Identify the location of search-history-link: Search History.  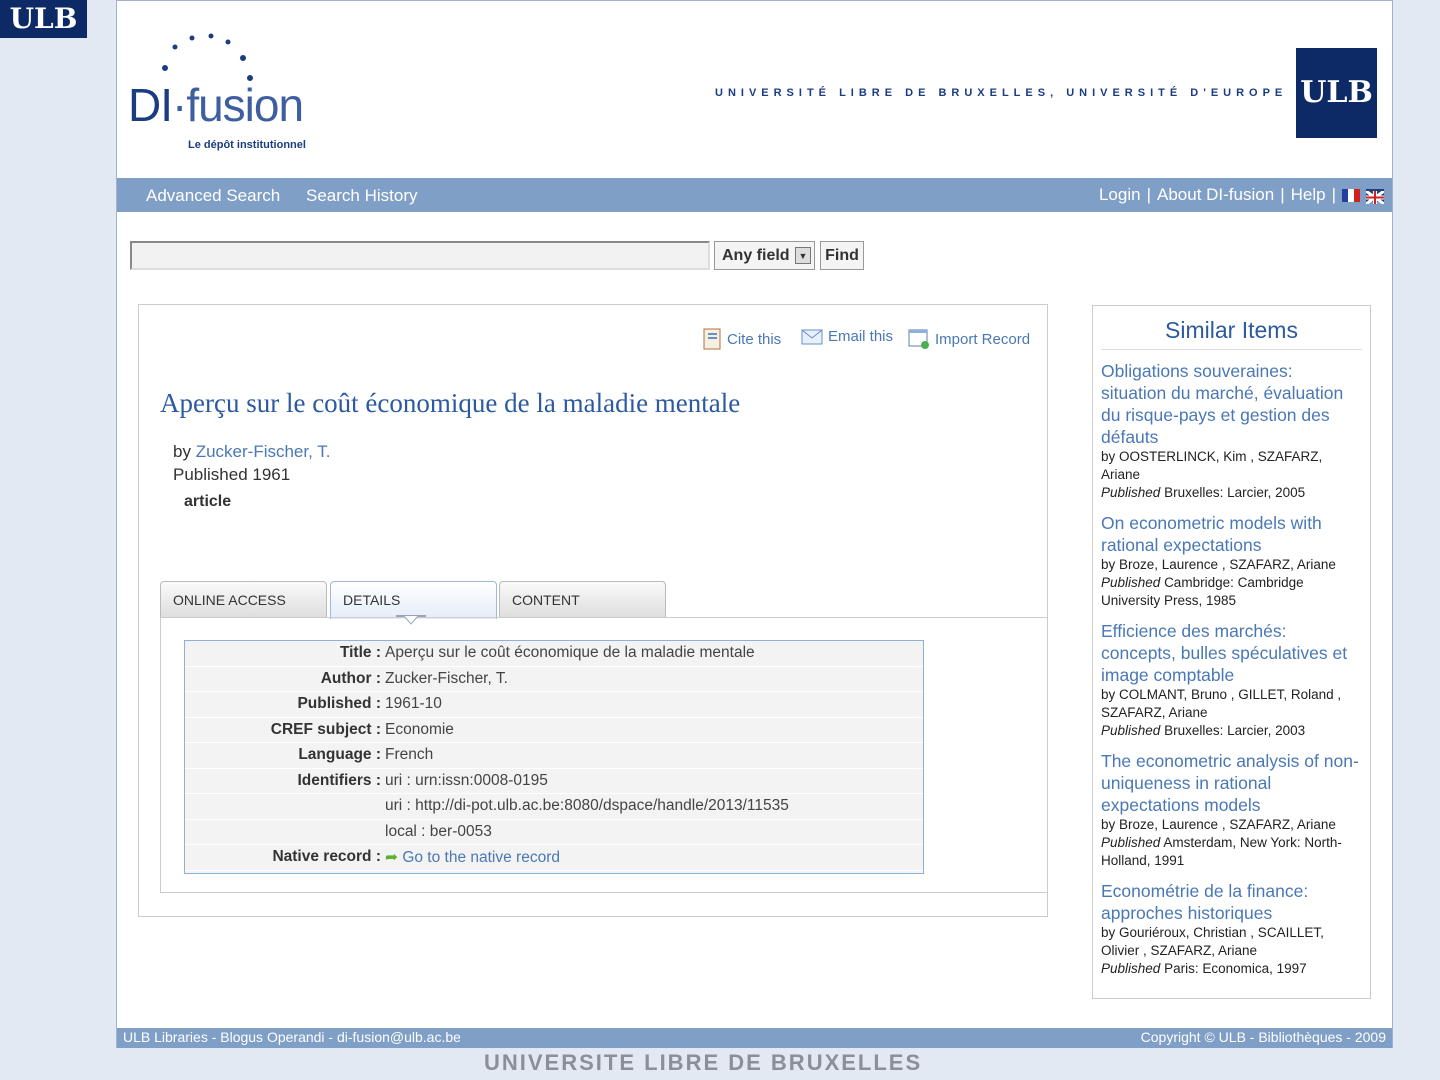
(361, 196).